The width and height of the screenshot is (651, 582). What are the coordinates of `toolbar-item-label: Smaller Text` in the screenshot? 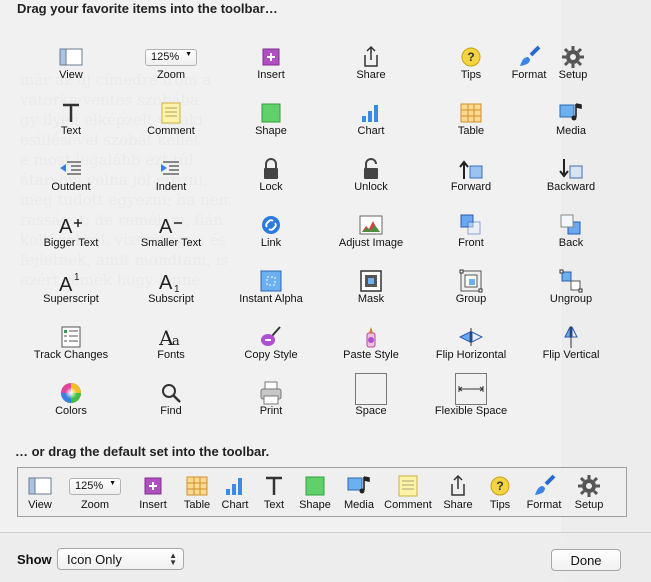 It's located at (171, 243).